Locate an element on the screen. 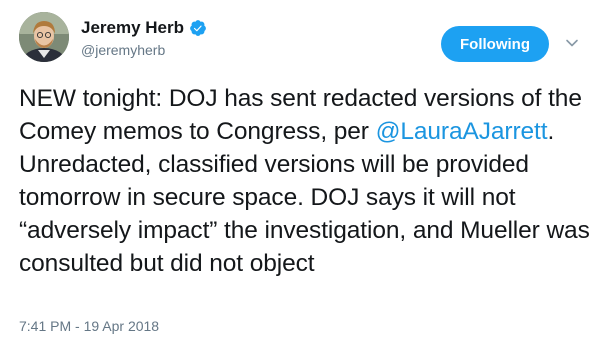  author-display-name: Jeremy Herb is located at coordinates (132, 28).